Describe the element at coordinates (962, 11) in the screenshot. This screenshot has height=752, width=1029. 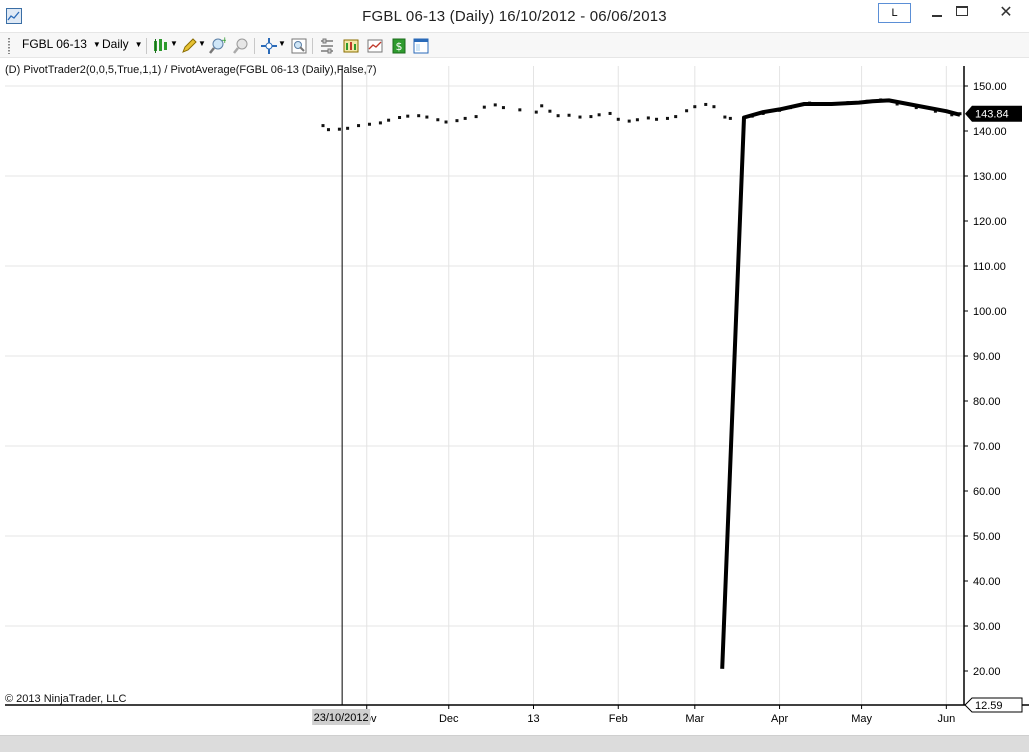
I see `maximize-icon` at that location.